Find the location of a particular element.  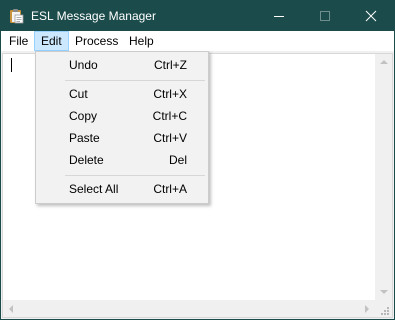

menu-item-paste: Paste Ctrl+V is located at coordinates (122, 138).